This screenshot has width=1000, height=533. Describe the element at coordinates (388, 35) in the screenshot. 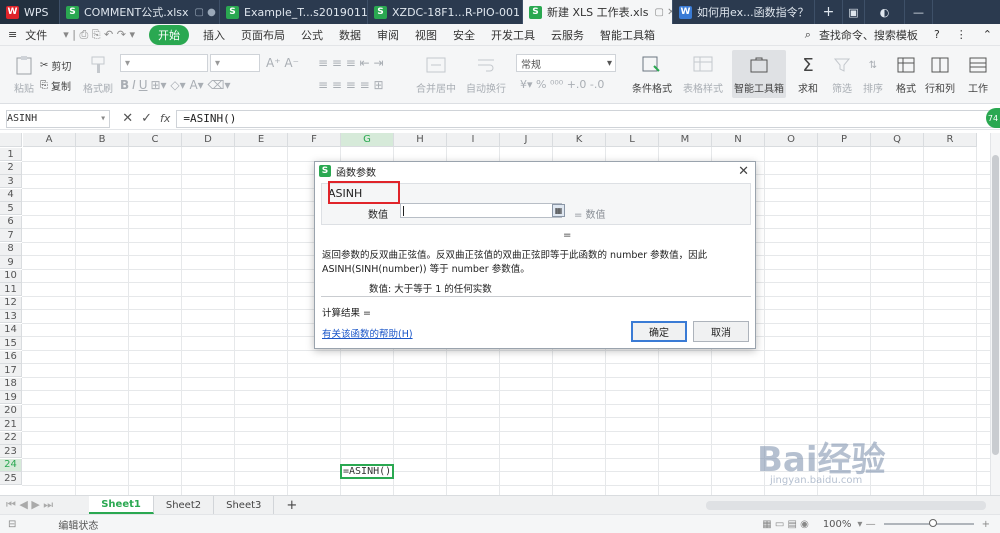

I see `menu-review: 审阅` at that location.